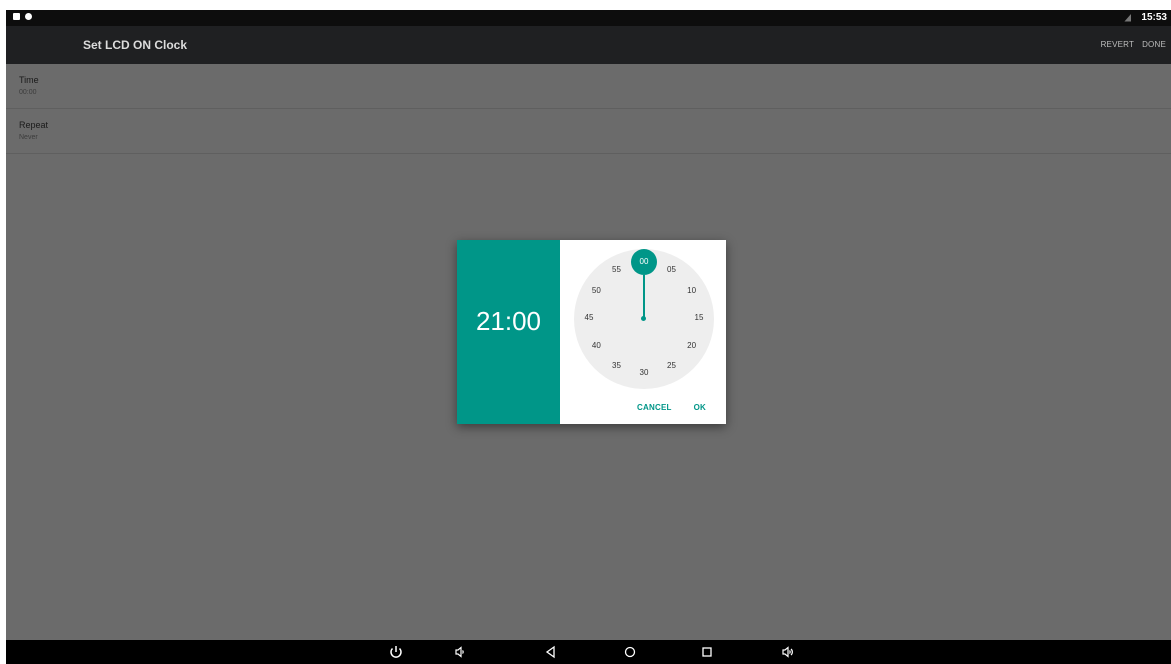 The height and width of the screenshot is (664, 1171). What do you see at coordinates (22, 16) in the screenshot?
I see `notification-icons` at bounding box center [22, 16].